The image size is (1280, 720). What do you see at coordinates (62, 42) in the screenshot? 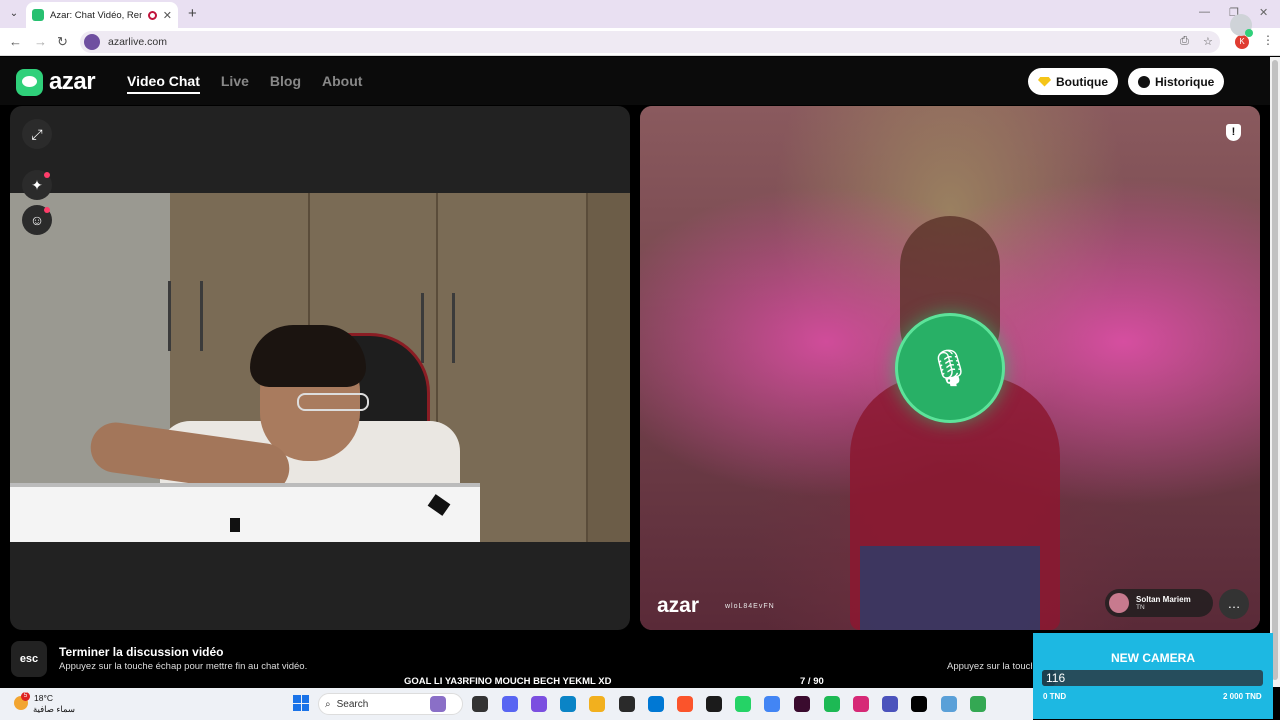
I see `reload-icon: ↻` at bounding box center [62, 42].